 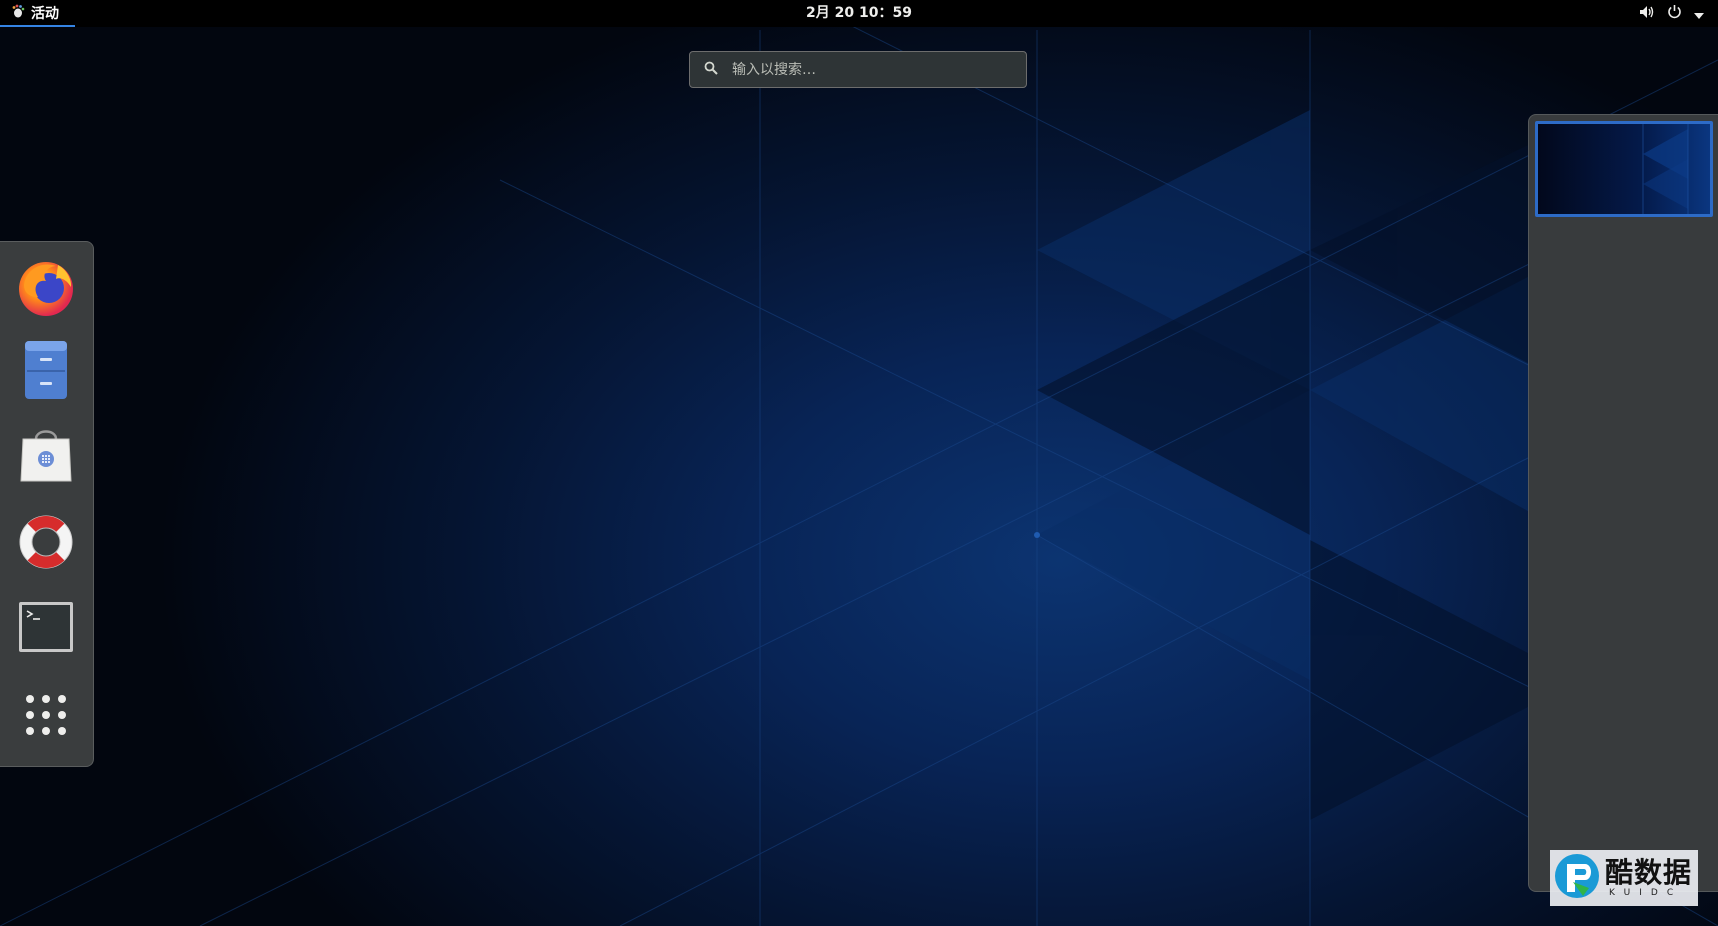 I want to click on gnome-foot-icon, so click(x=18, y=13).